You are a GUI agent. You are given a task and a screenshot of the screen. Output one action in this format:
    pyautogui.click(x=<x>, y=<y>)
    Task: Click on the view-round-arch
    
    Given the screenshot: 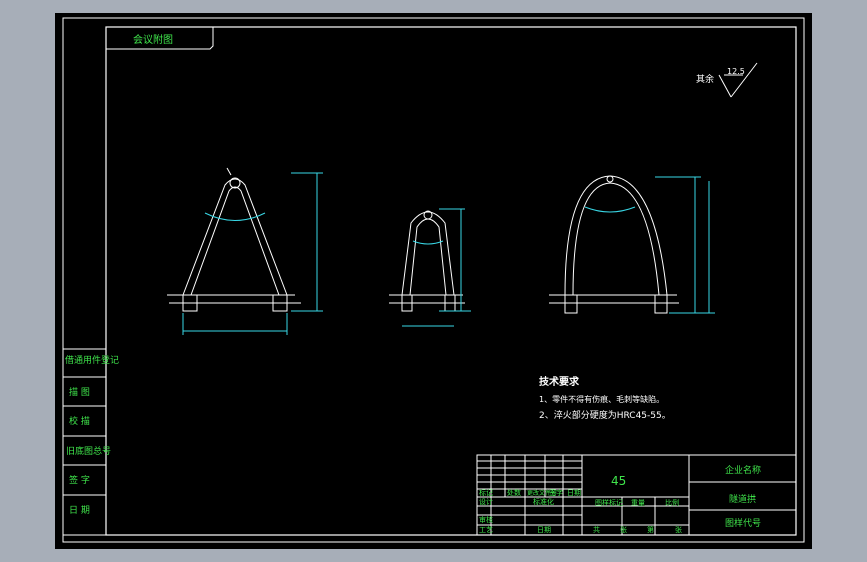 What is the action you would take?
    pyautogui.click(x=632, y=244)
    